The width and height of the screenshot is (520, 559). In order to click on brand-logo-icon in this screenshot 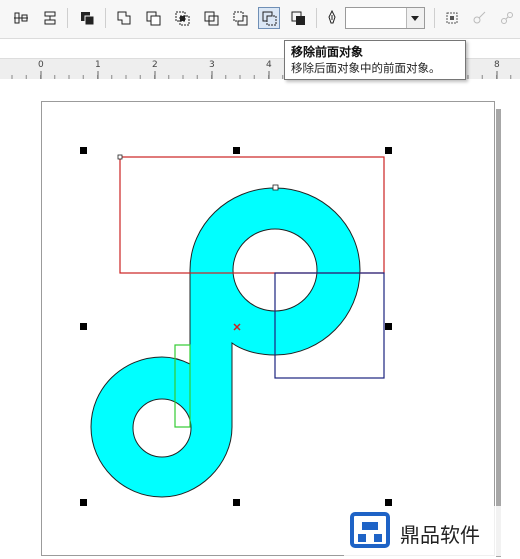, I will do `click(370, 530)`.